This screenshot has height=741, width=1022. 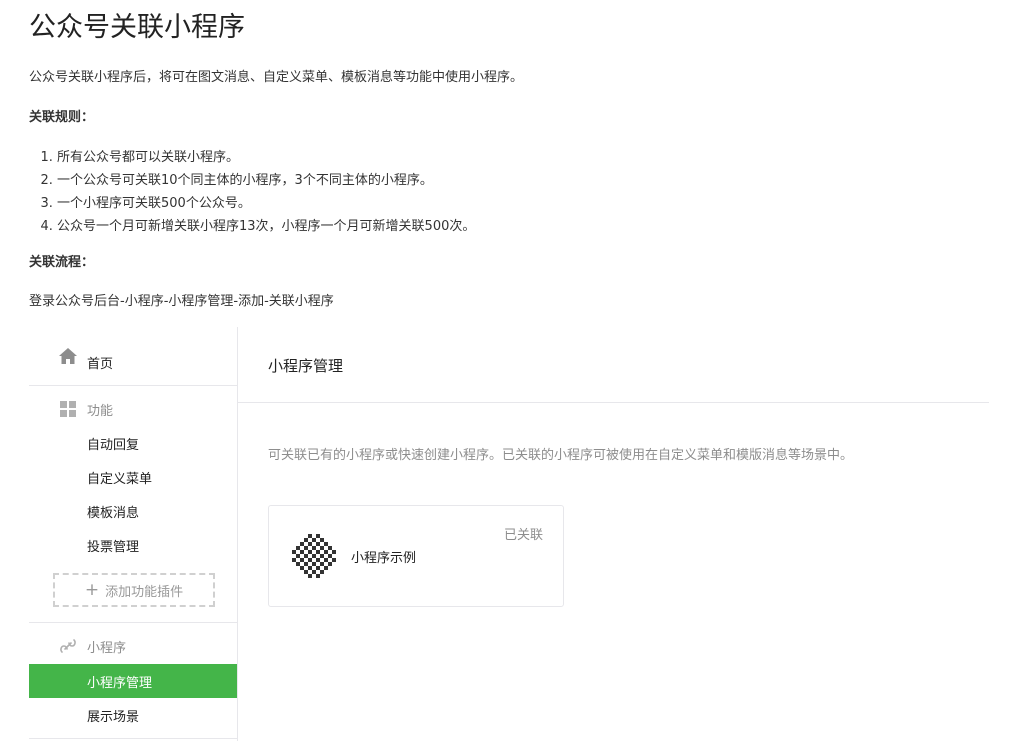 What do you see at coordinates (120, 683) in the screenshot?
I see `sidebar-item-label: 小程序管理` at bounding box center [120, 683].